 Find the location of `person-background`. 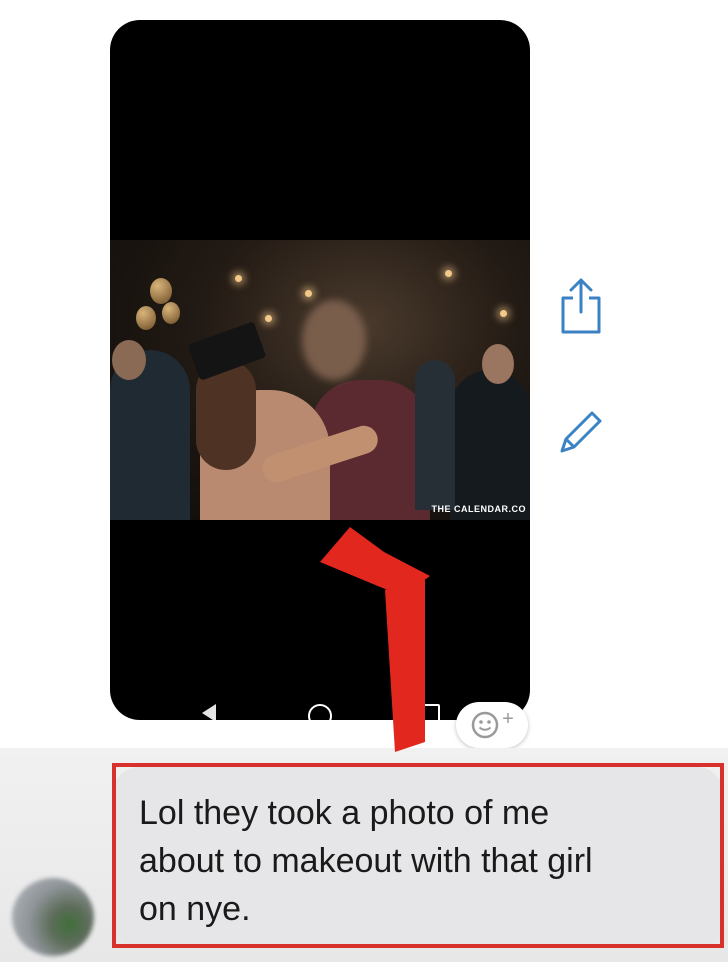

person-background is located at coordinates (435, 435).